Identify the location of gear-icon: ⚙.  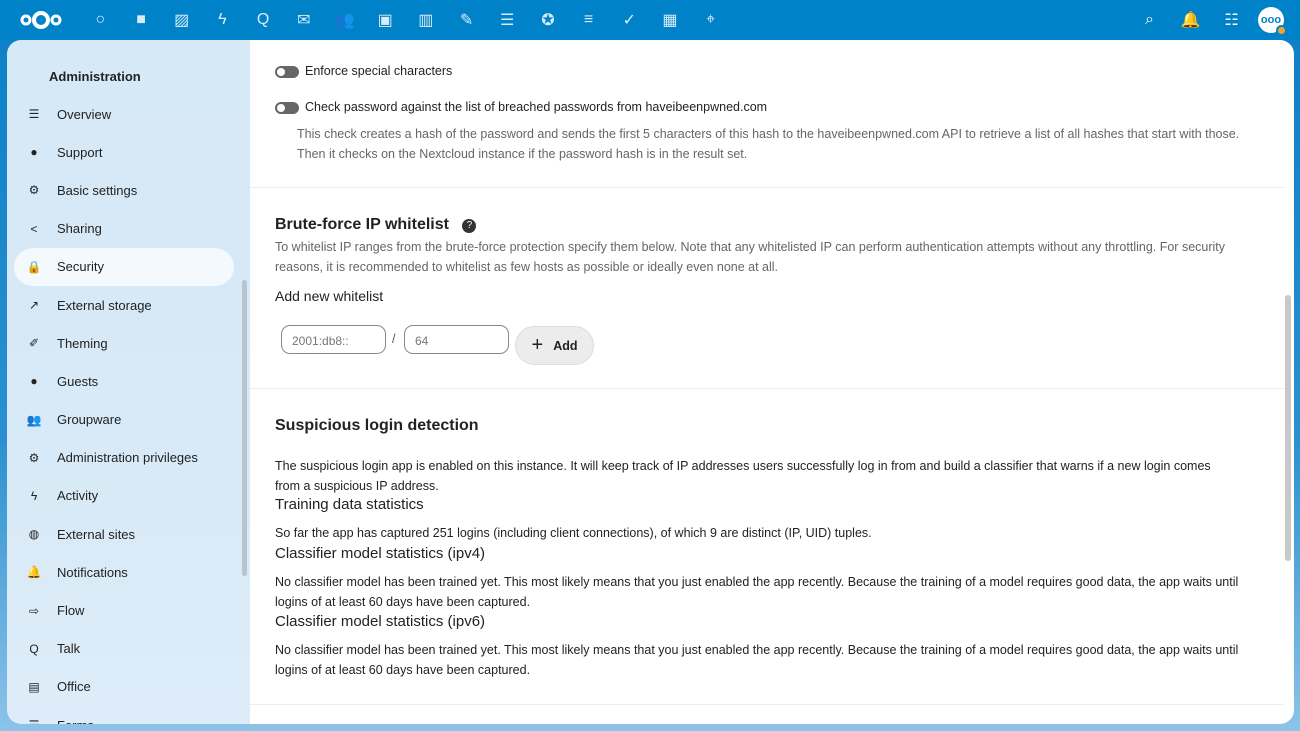
(34, 190).